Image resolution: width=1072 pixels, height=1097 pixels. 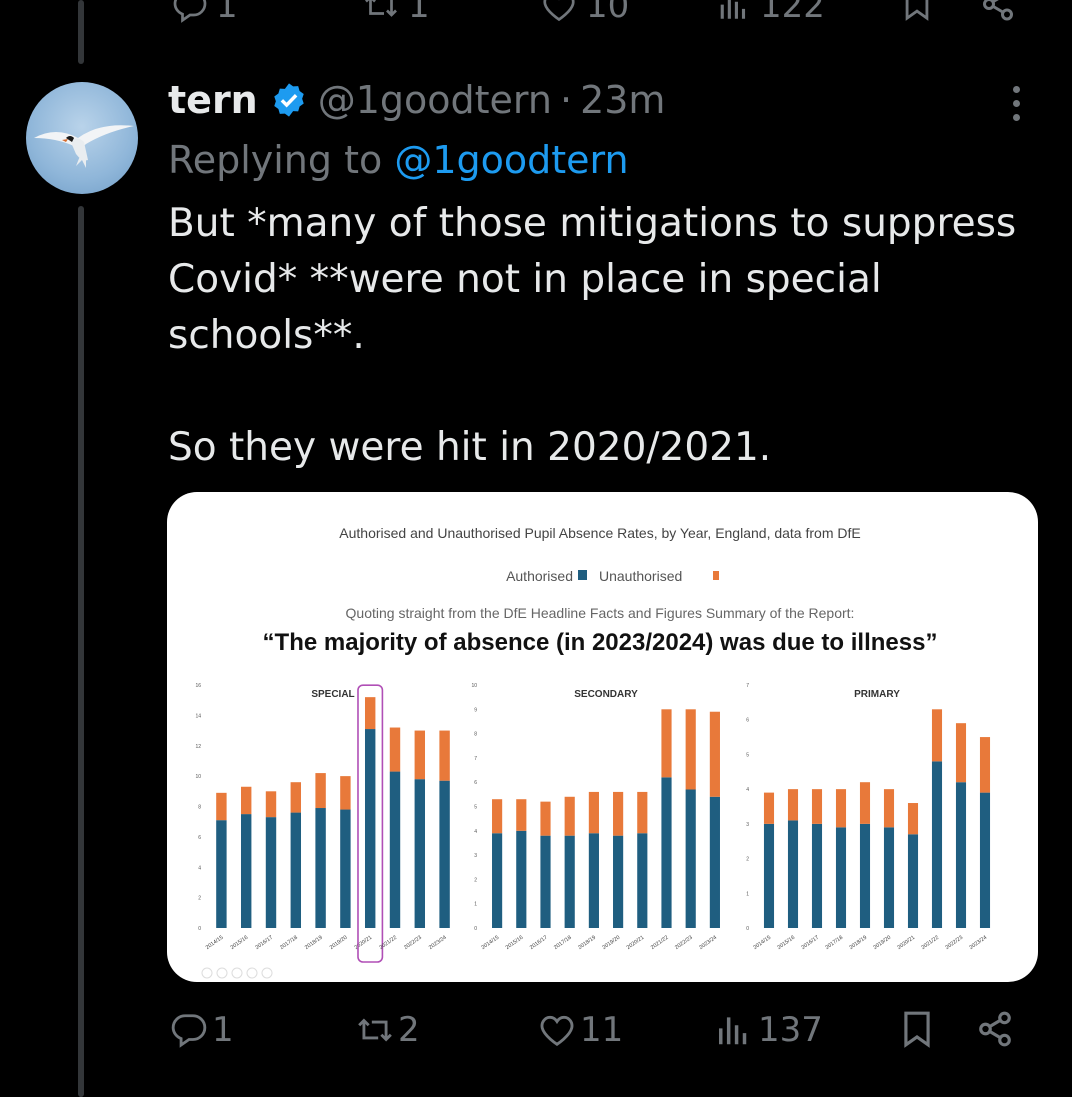 I want to click on views-button: 137, so click(x=769, y=1030).